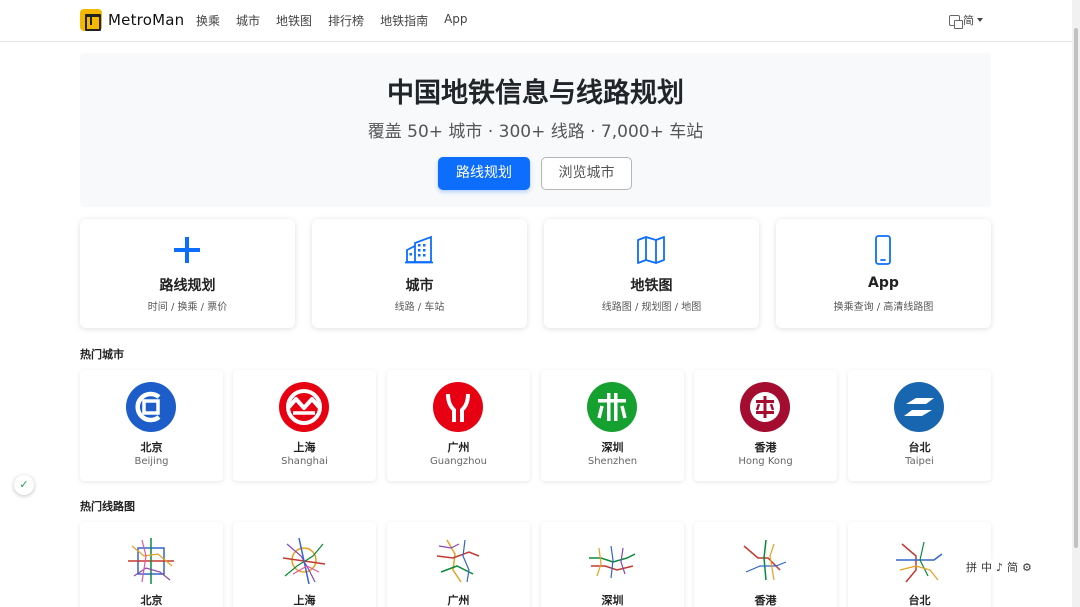 This screenshot has height=607, width=1080. I want to click on guangzhou-map-thumbnail-icon, so click(458, 561).